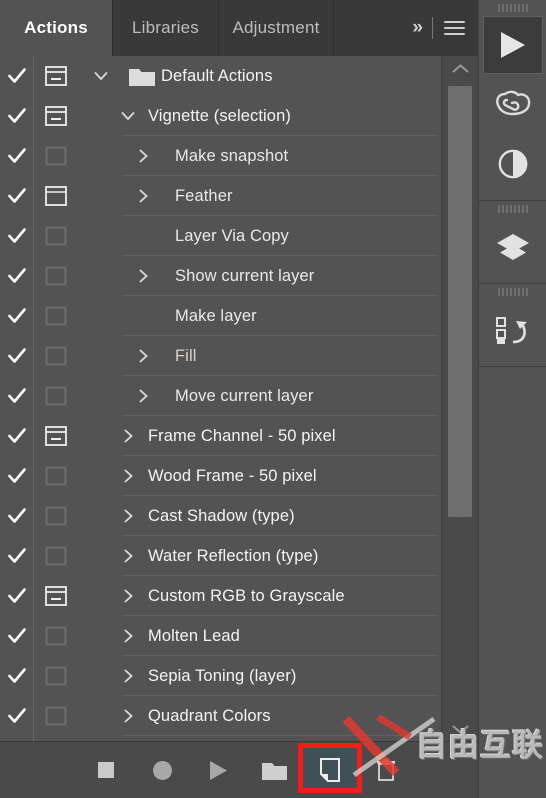 The width and height of the screenshot is (546, 798). What do you see at coordinates (460, 302) in the screenshot?
I see `scrollbar-thumb` at bounding box center [460, 302].